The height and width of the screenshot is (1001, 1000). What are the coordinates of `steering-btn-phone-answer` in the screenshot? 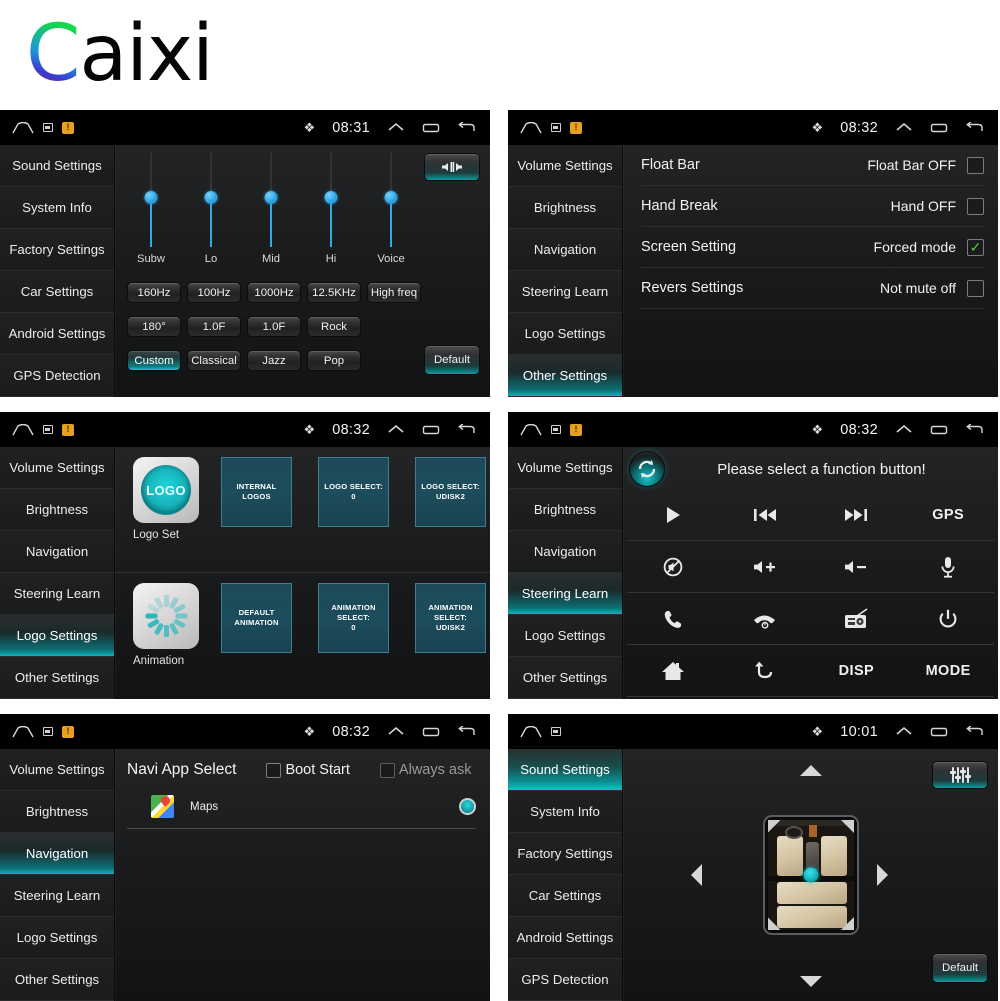 It's located at (673, 619).